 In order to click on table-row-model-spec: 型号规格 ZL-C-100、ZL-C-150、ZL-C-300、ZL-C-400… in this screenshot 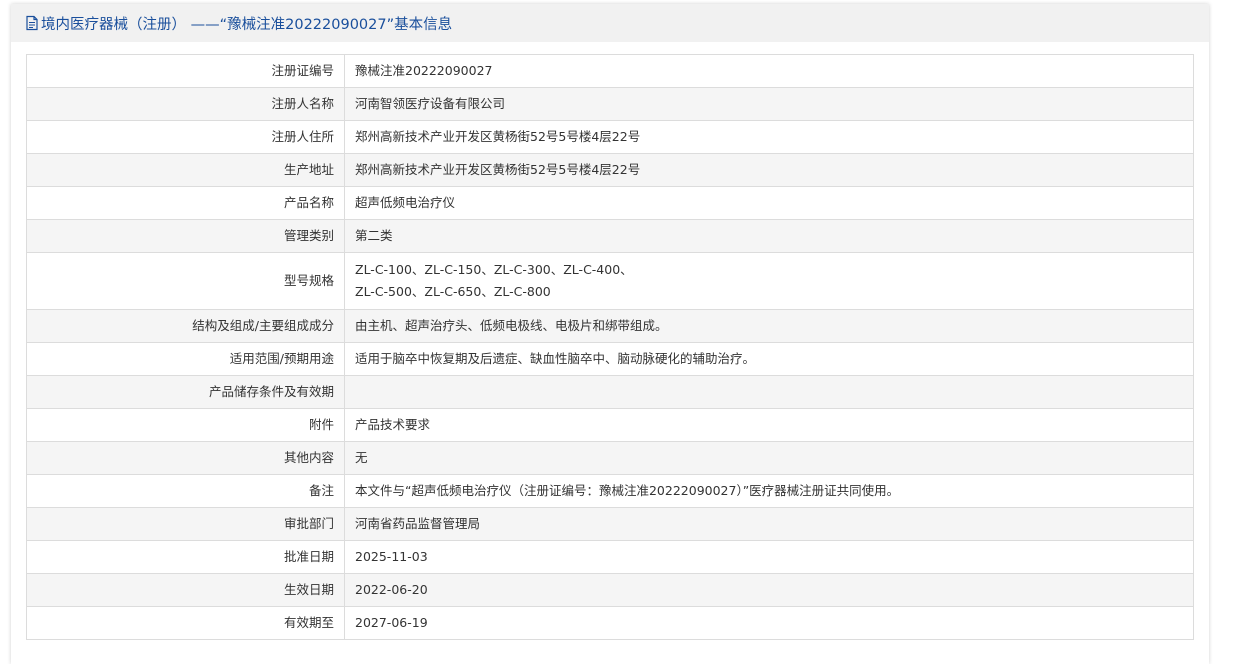, I will do `click(610, 281)`.